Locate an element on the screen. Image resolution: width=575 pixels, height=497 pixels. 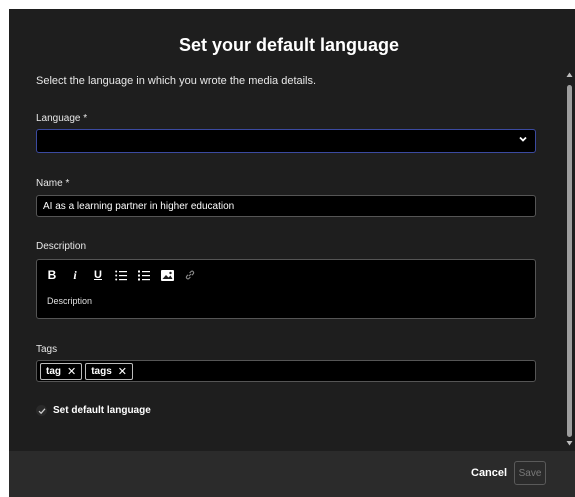
checkmark-icon is located at coordinates (41, 410).